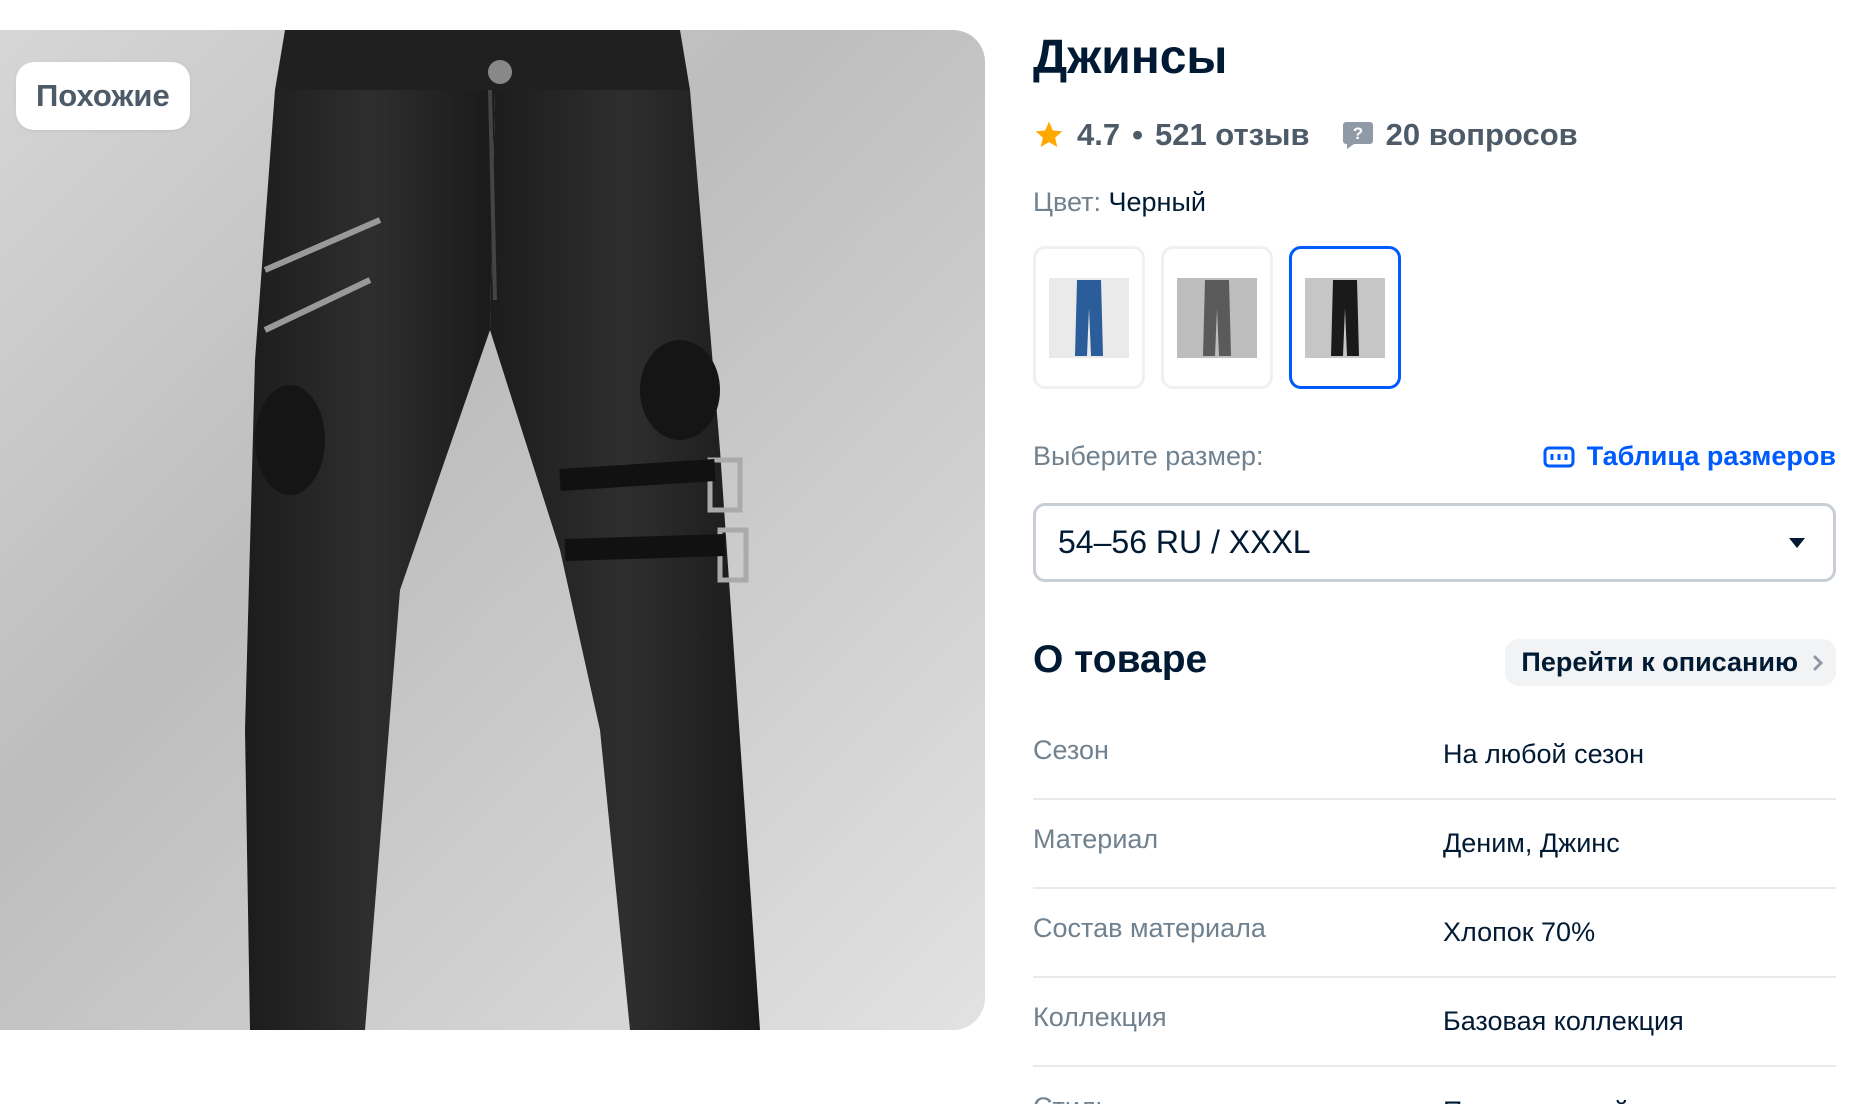 This screenshot has width=1868, height=1104. Describe the element at coordinates (1049, 134) in the screenshot. I see `star-icon` at that location.